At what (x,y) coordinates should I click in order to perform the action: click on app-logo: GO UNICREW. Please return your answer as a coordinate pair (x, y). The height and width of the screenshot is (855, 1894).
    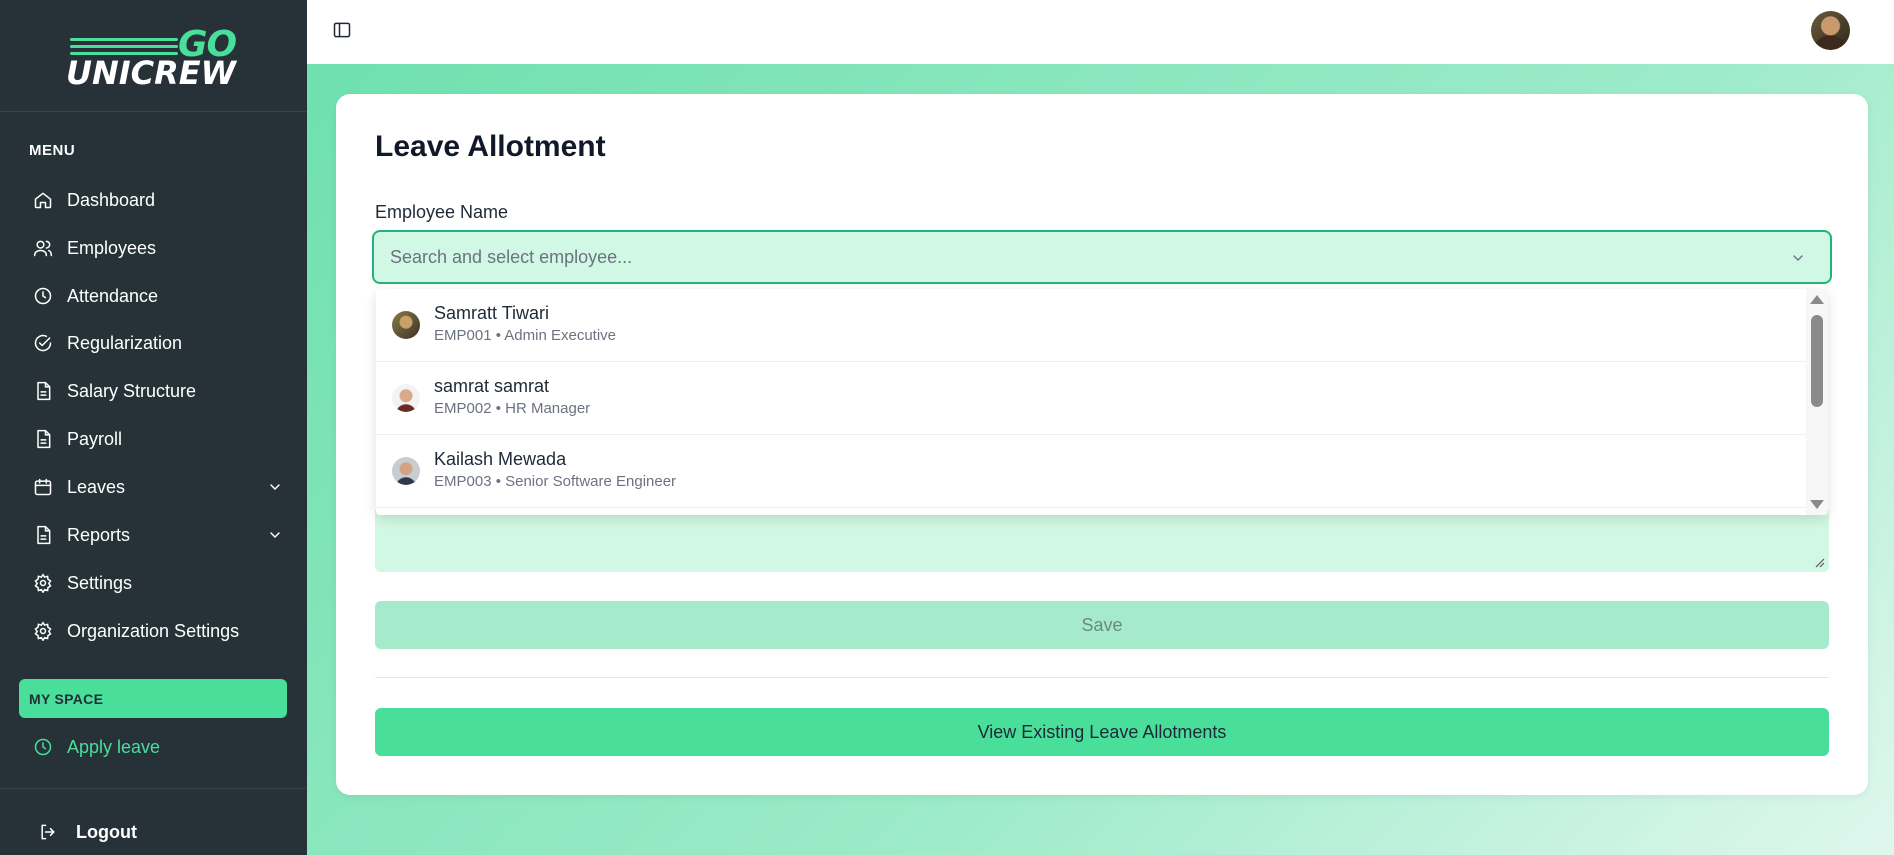
    Looking at the image, I should click on (156, 58).